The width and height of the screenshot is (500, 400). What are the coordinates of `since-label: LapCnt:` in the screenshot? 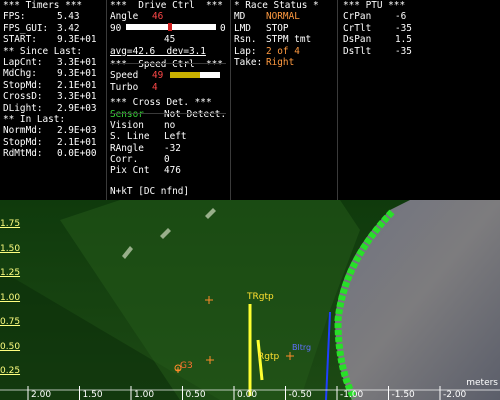 It's located at (23, 62).